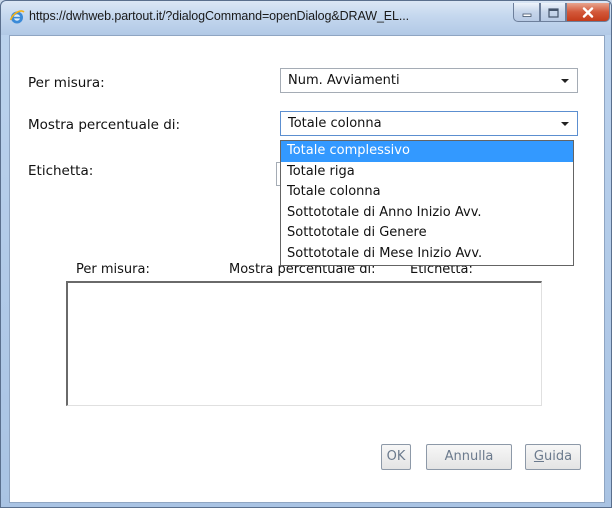 This screenshot has height=508, width=612. Describe the element at coordinates (558, 456) in the screenshot. I see `help-label-rest: uida` at that location.